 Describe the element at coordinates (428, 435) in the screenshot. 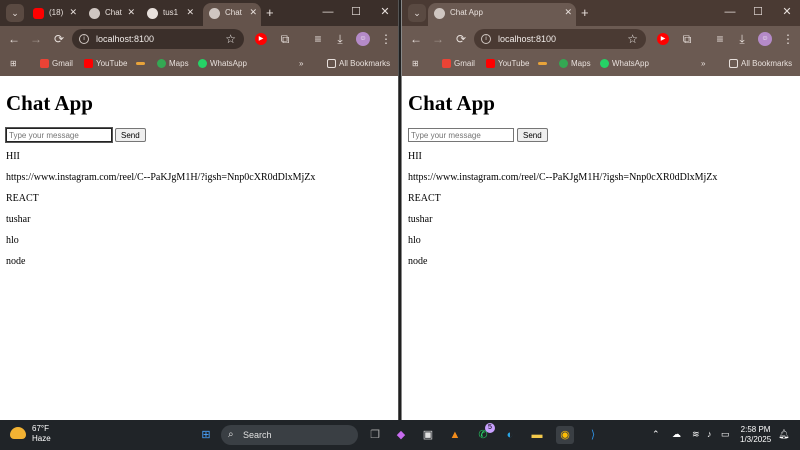

I see `store-icon: ▣` at that location.